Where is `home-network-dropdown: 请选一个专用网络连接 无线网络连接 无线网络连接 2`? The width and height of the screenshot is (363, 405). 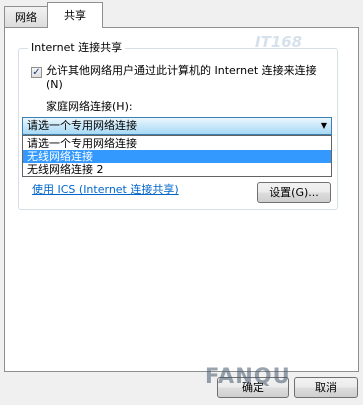
home-network-dropdown: 请选一个专用网络连接 无线网络连接 无线网络连接 2 is located at coordinates (177, 156).